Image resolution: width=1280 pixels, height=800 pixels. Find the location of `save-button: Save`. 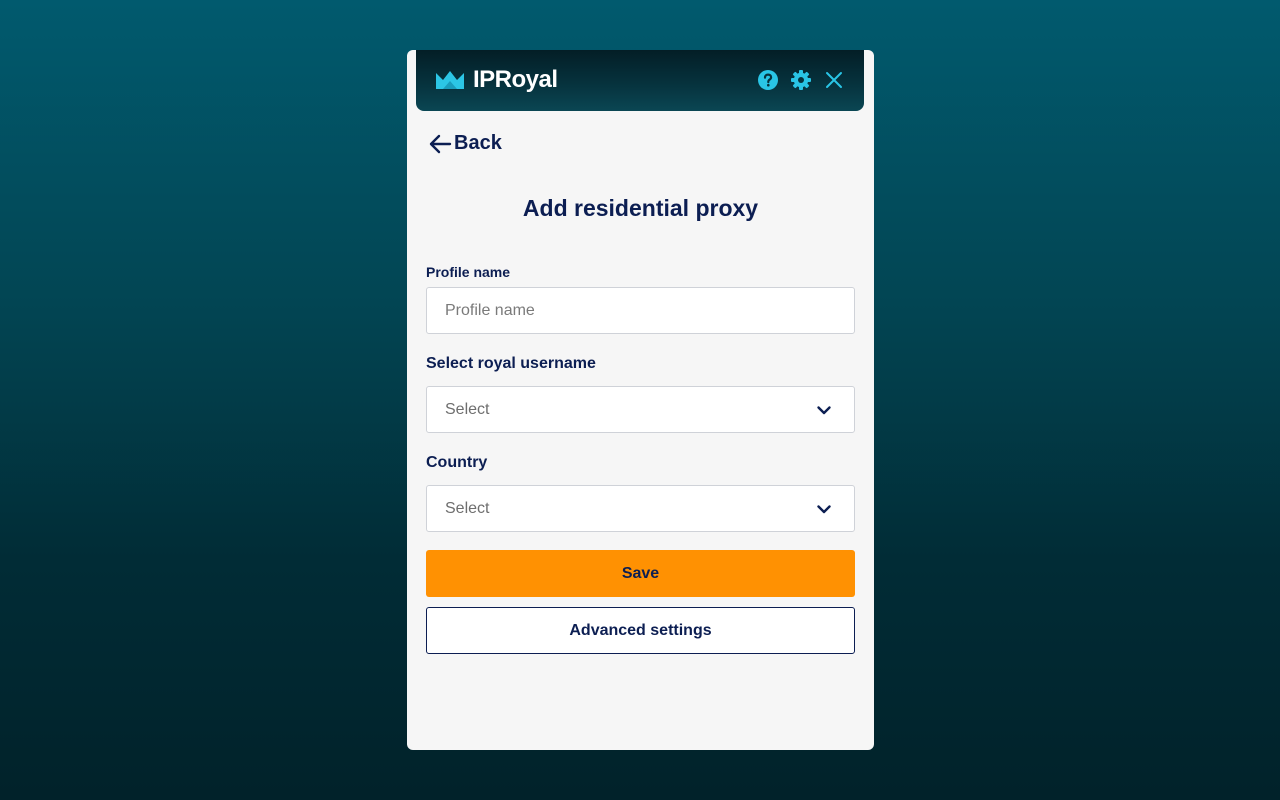

save-button: Save is located at coordinates (640, 573).